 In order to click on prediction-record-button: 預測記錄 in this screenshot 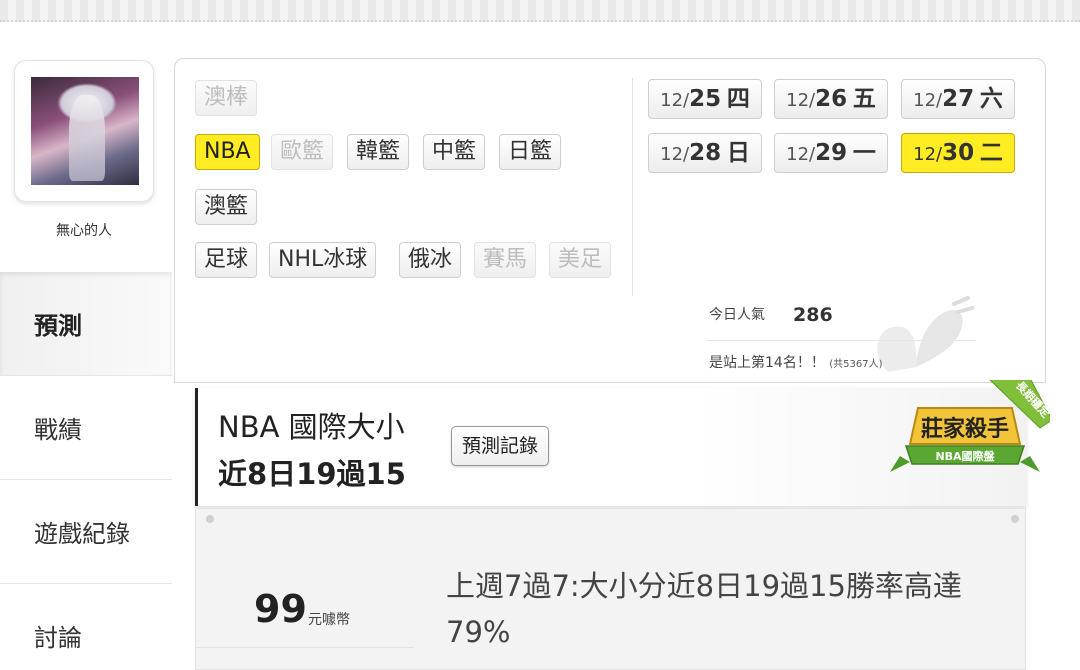, I will do `click(500, 446)`.